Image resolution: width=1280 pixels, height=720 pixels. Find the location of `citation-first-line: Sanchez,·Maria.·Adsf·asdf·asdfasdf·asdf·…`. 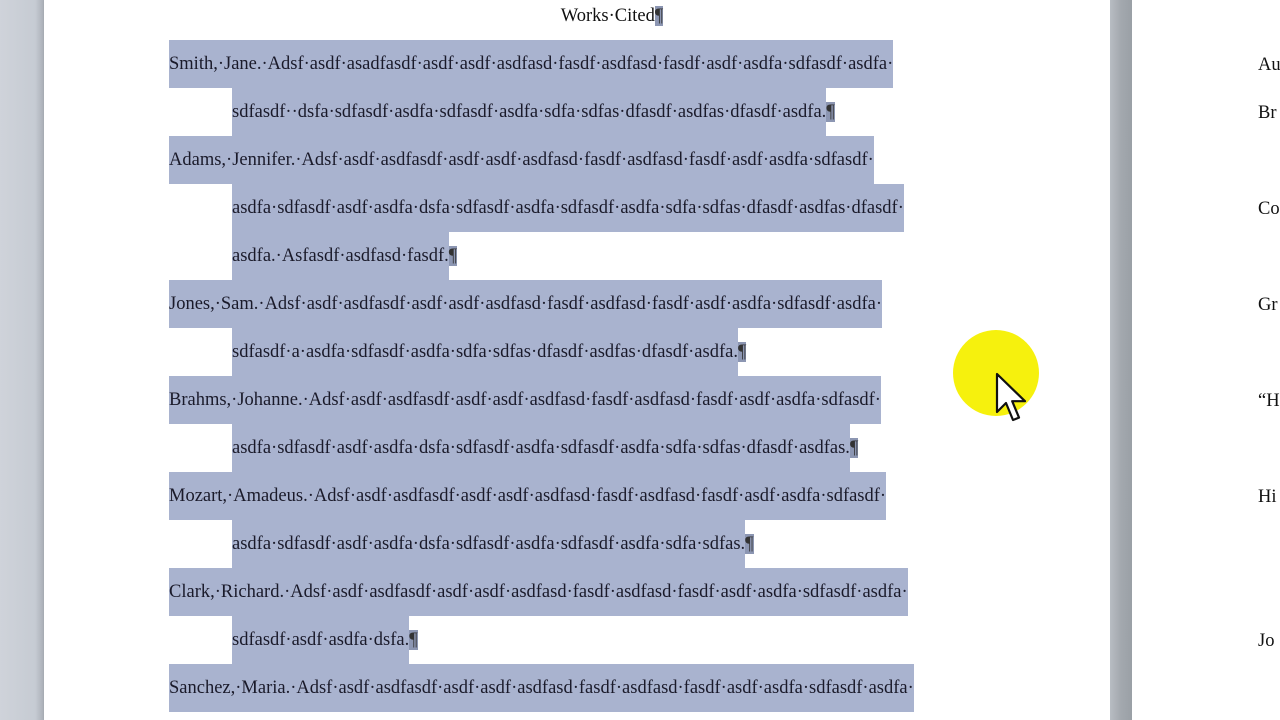

citation-first-line: Sanchez,·Maria.·Adsf·asdf·asdfasdf·asdf·… is located at coordinates (541, 688).